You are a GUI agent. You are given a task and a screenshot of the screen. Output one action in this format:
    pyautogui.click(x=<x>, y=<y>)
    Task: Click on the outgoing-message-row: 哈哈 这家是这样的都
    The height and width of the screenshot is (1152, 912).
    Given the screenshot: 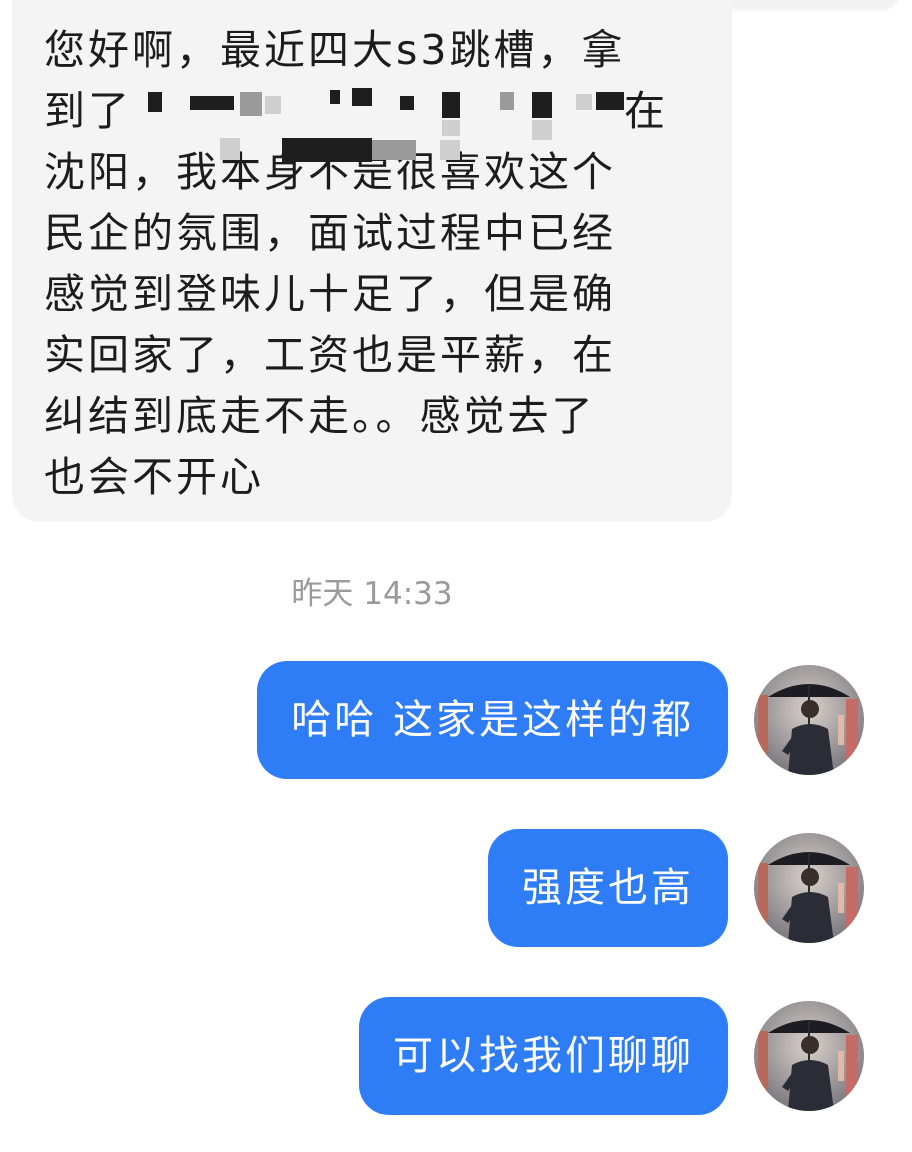 What is the action you would take?
    pyautogui.click(x=560, y=720)
    